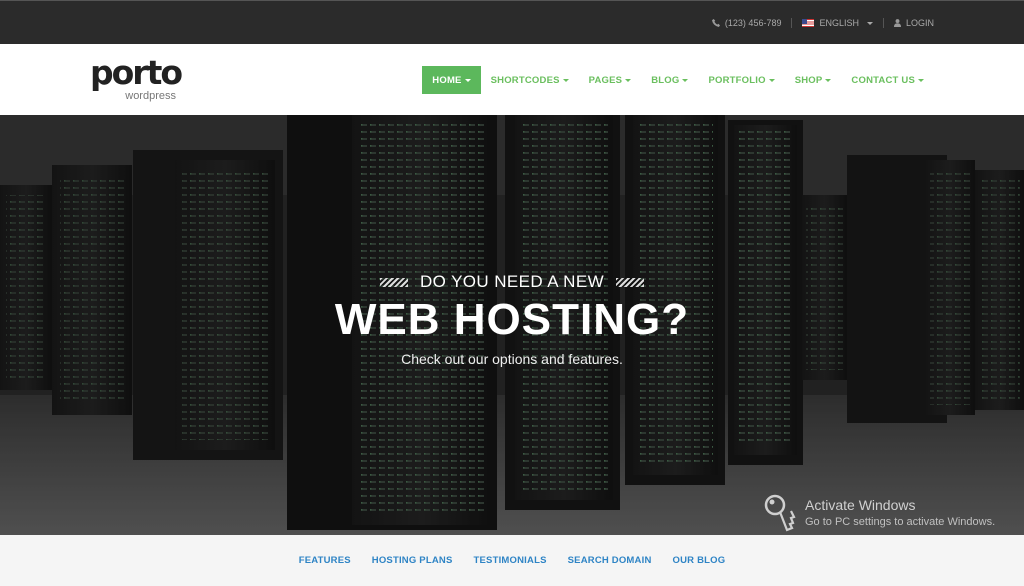  I want to click on logo-word: porto, so click(136, 72).